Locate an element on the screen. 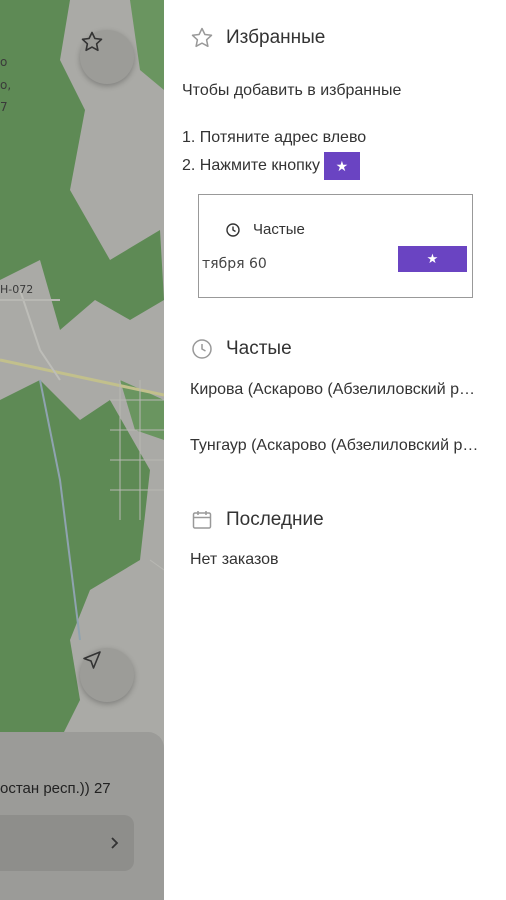 The image size is (506, 900). demo-header: Частые is located at coordinates (265, 229).